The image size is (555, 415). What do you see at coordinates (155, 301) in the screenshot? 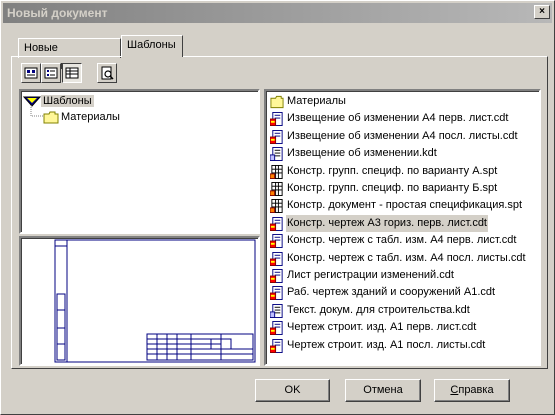
I see `drawing-sheet-preview` at bounding box center [155, 301].